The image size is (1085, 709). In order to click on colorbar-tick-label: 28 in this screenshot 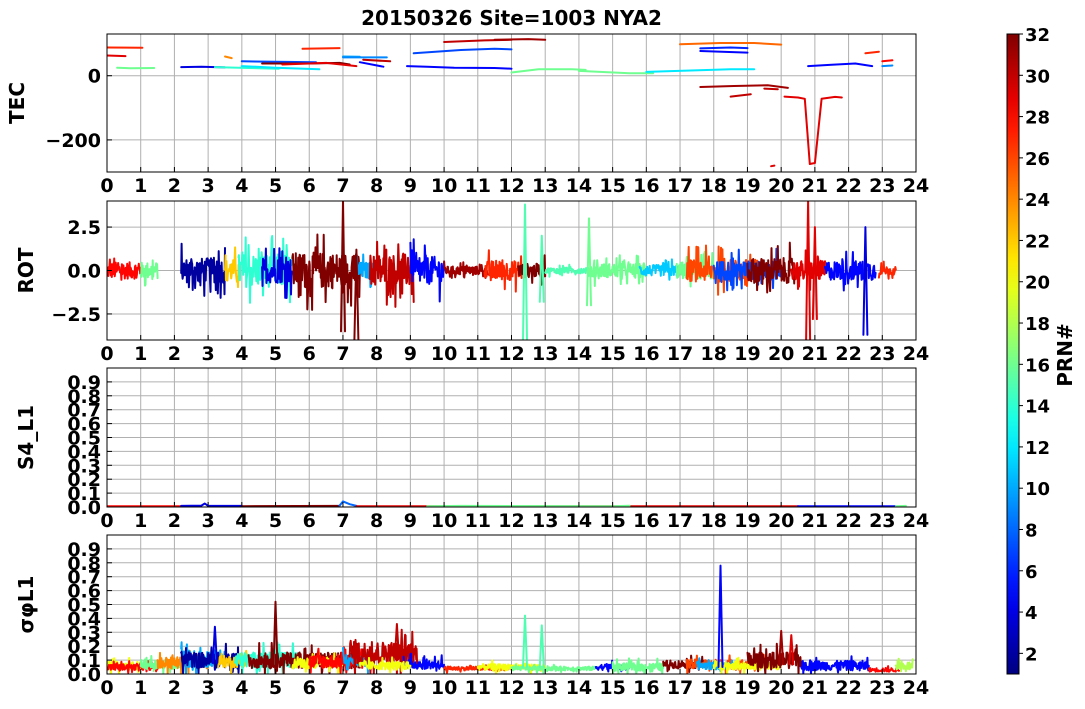, I will do `click(1037, 118)`.